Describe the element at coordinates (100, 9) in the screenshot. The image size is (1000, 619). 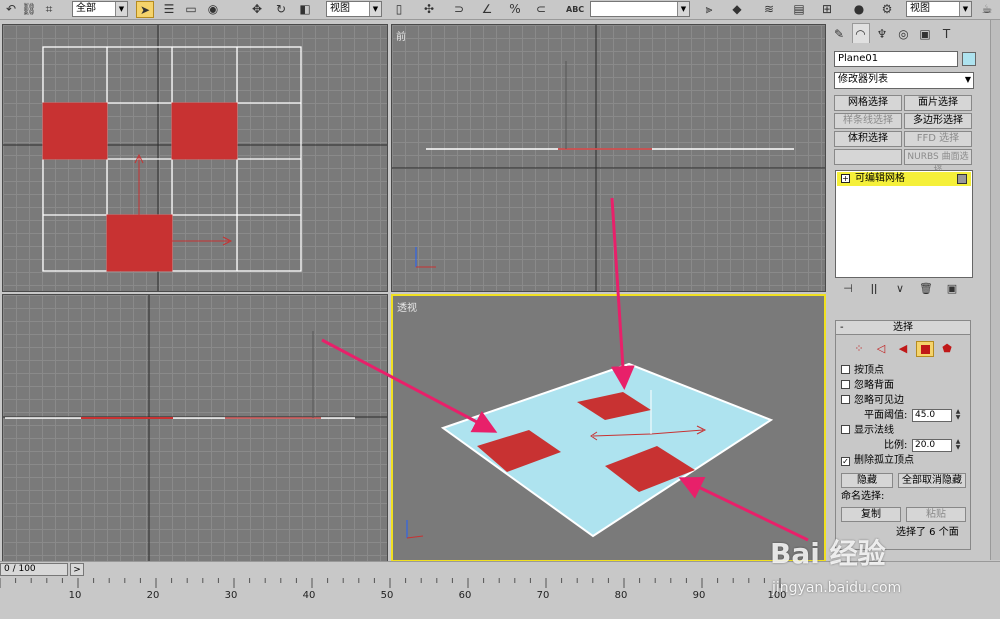
I see `selection-filter-dropdown: 全部 ▼` at that location.